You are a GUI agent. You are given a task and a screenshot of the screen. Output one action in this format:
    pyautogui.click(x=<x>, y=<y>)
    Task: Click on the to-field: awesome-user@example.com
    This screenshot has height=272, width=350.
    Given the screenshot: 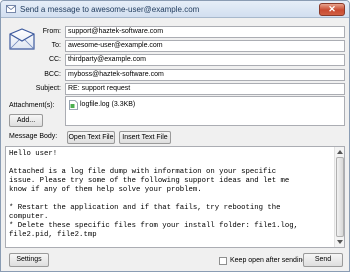 What is the action you would take?
    pyautogui.click(x=205, y=46)
    